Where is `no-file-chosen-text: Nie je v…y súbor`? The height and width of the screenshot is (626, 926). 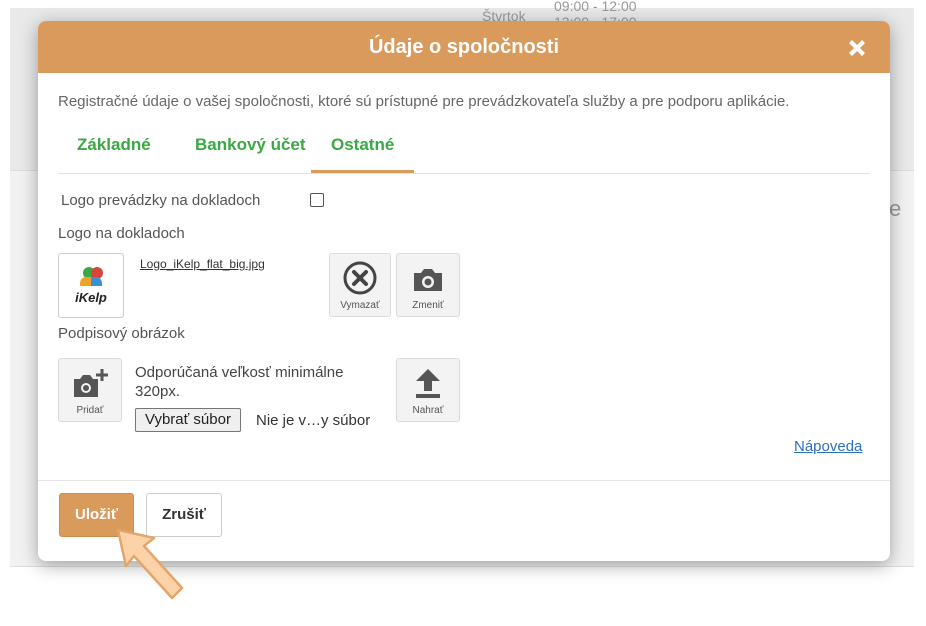 no-file-chosen-text: Nie je v…y súbor is located at coordinates (313, 420).